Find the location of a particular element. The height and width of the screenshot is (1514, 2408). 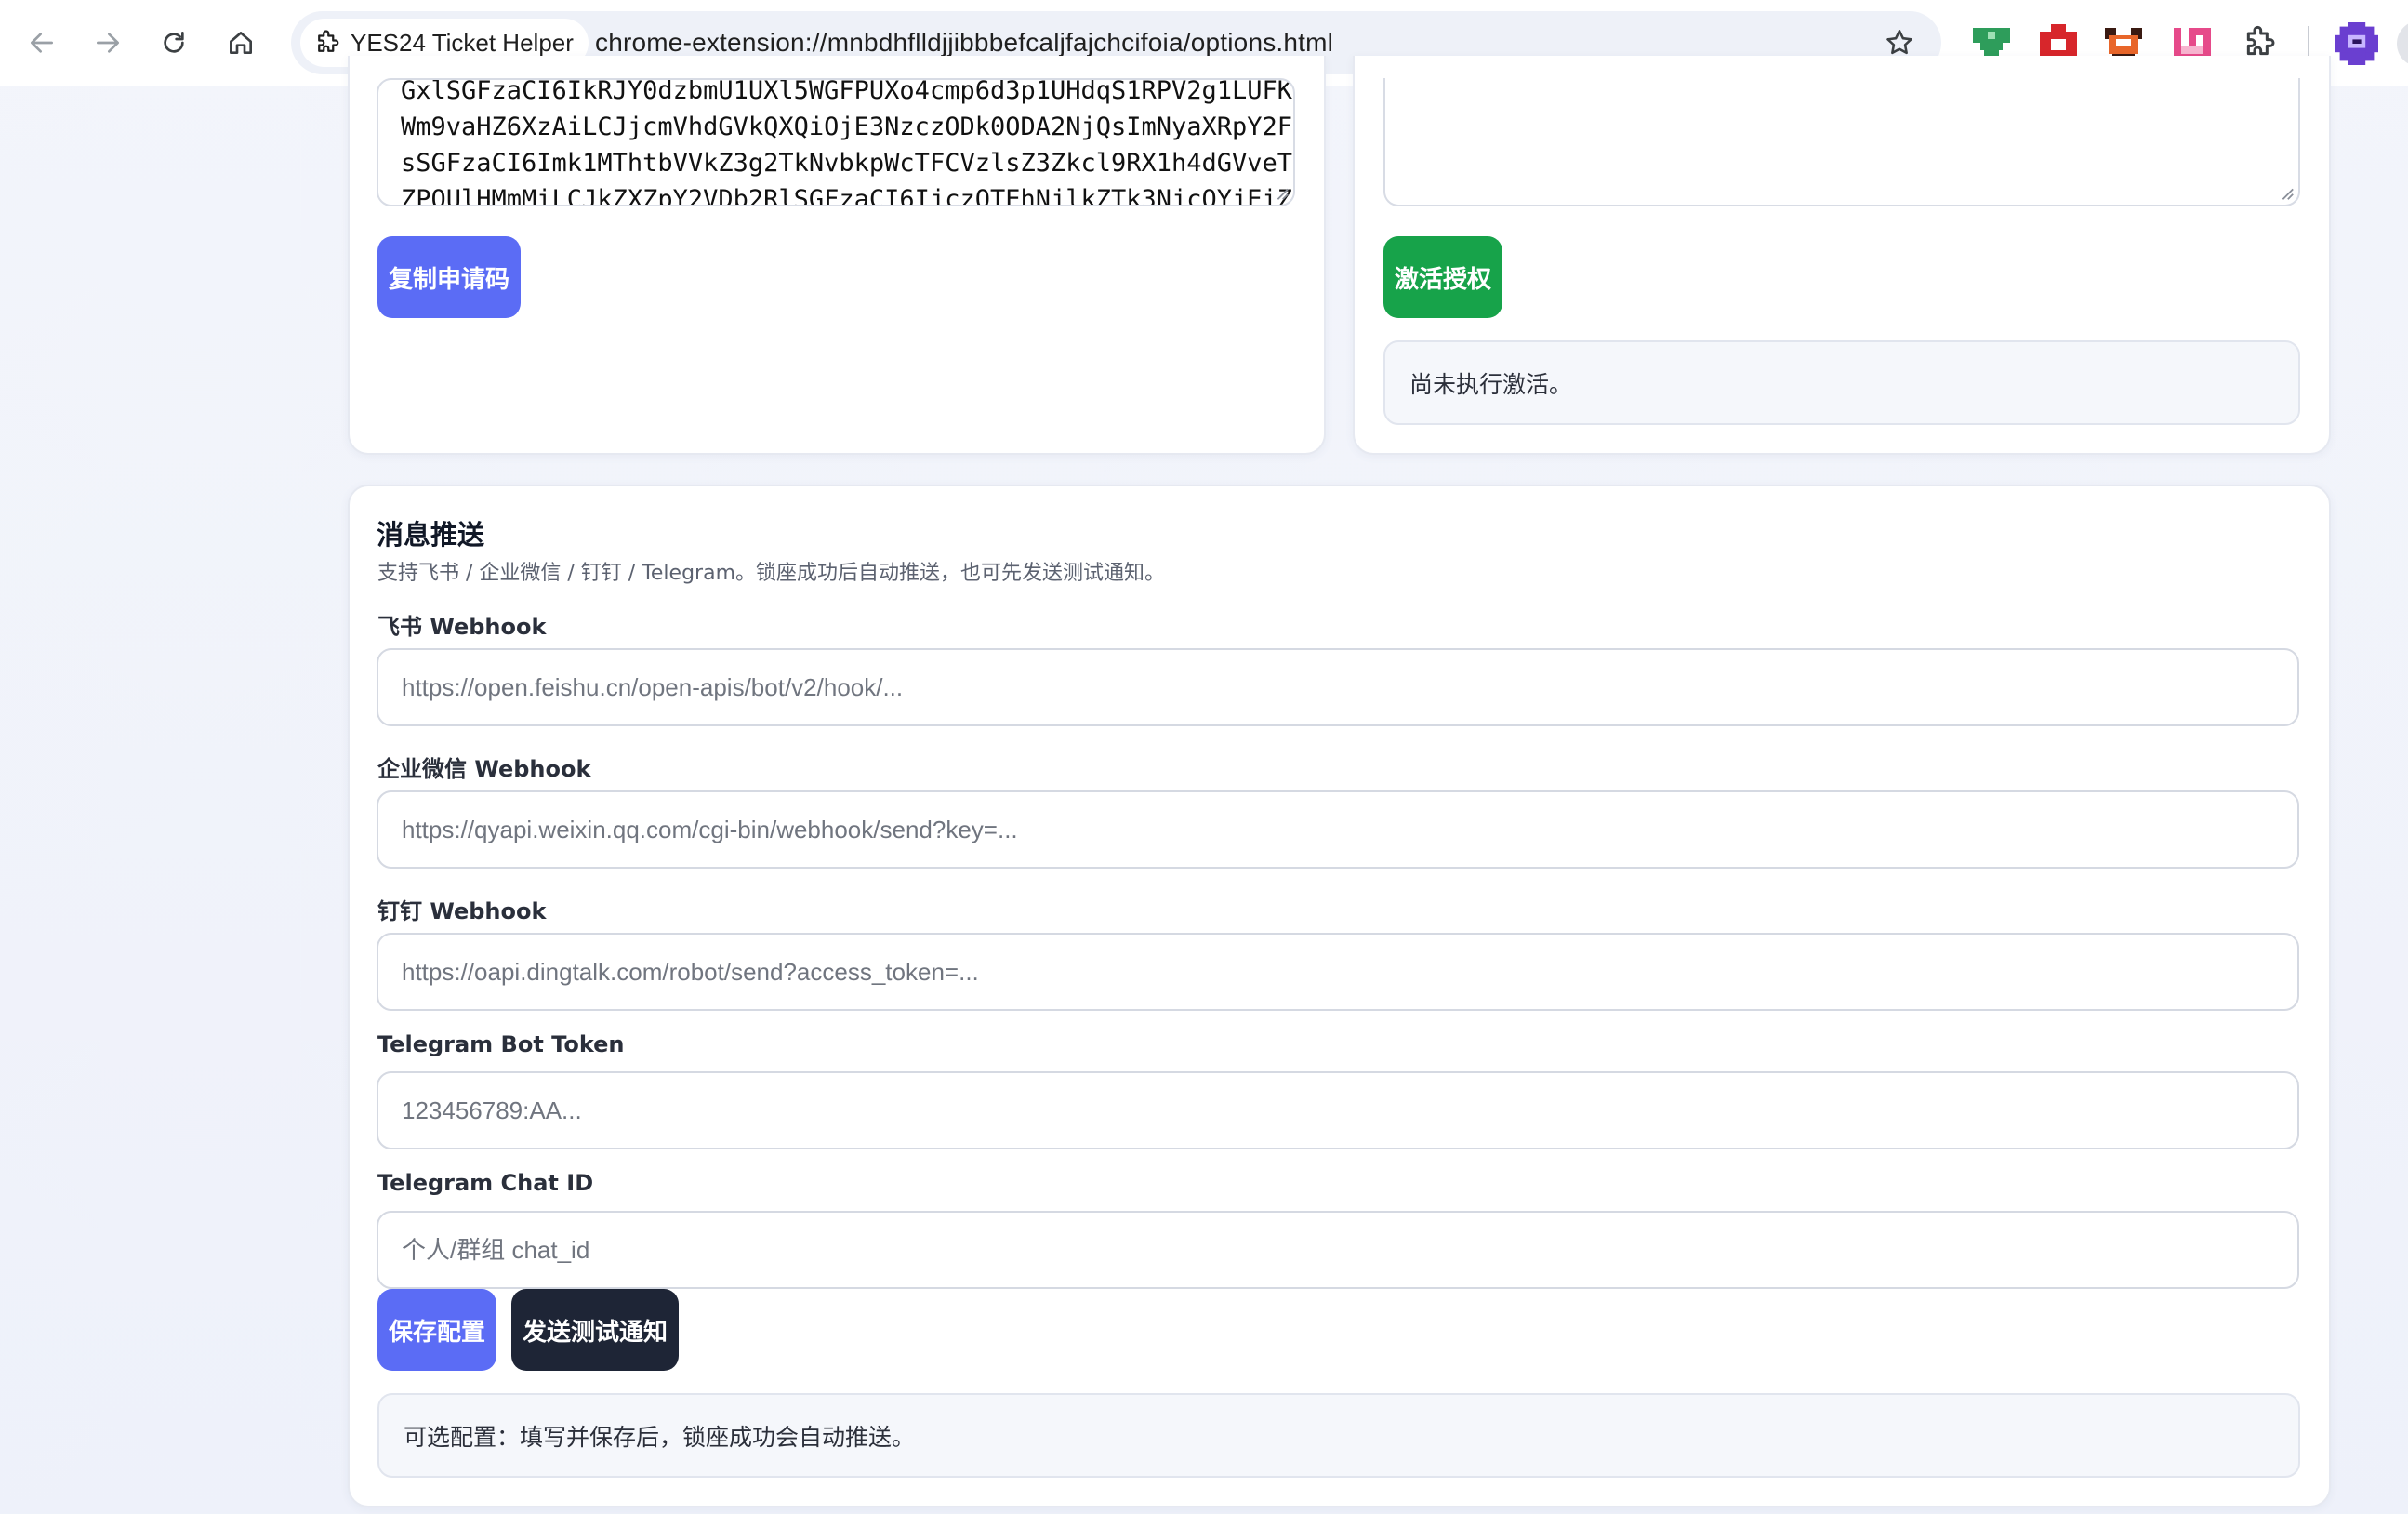

save-config-button: 保存配置 is located at coordinates (436, 1330).